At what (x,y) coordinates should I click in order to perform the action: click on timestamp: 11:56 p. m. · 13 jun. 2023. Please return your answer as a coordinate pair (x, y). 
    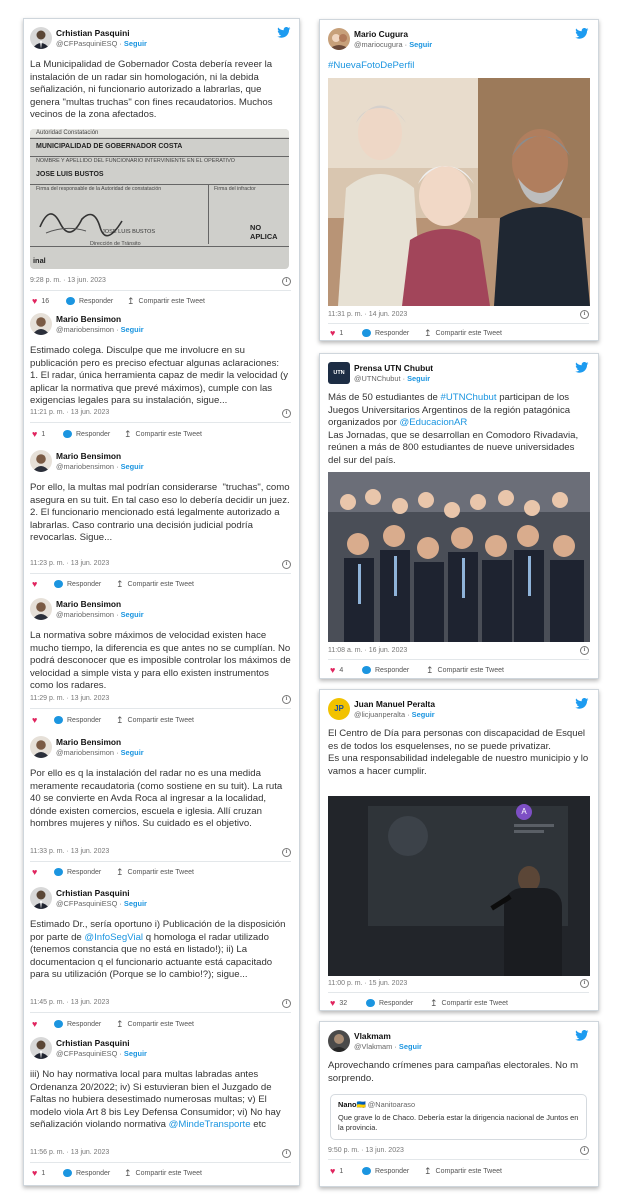
    Looking at the image, I should click on (69, 1152).